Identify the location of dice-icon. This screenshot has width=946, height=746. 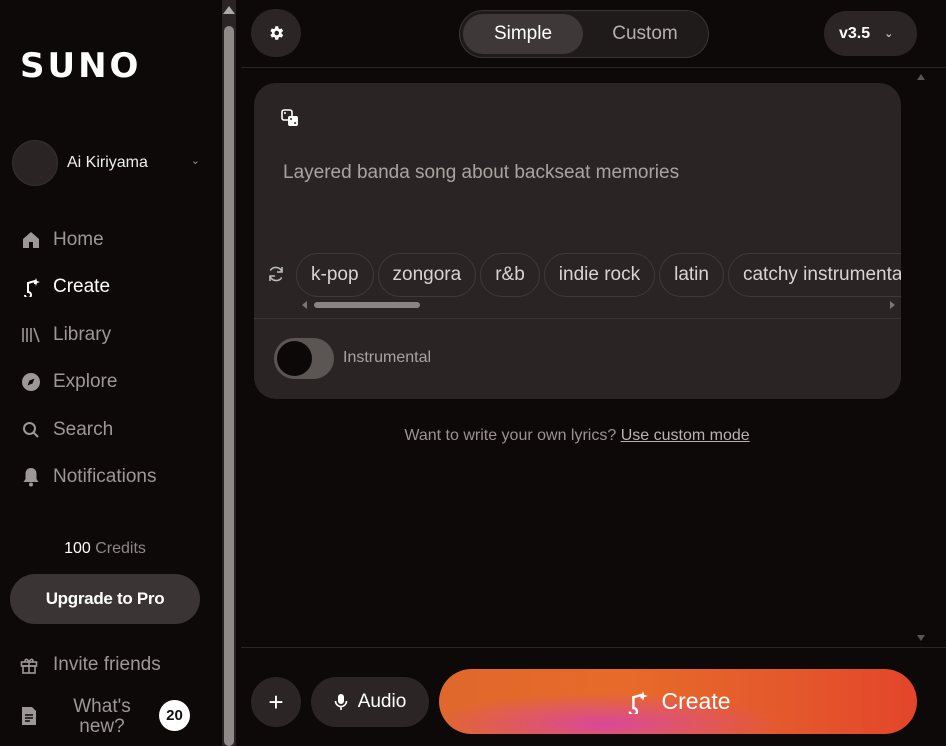
(290, 120).